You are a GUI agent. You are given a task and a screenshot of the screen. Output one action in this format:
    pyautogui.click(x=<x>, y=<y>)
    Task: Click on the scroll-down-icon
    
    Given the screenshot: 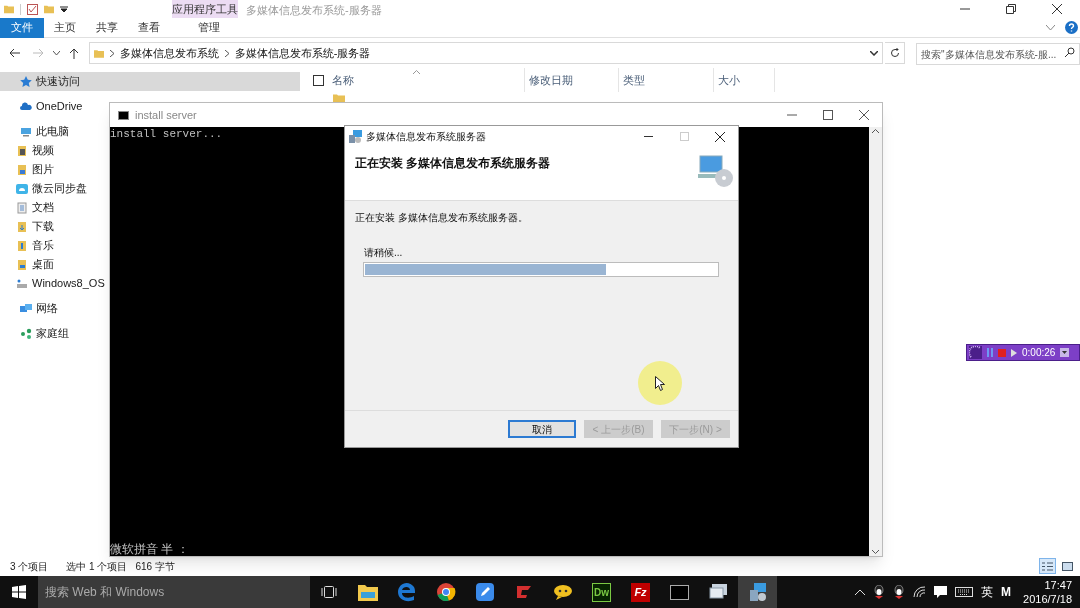 What is the action you would take?
    pyautogui.click(x=875, y=552)
    